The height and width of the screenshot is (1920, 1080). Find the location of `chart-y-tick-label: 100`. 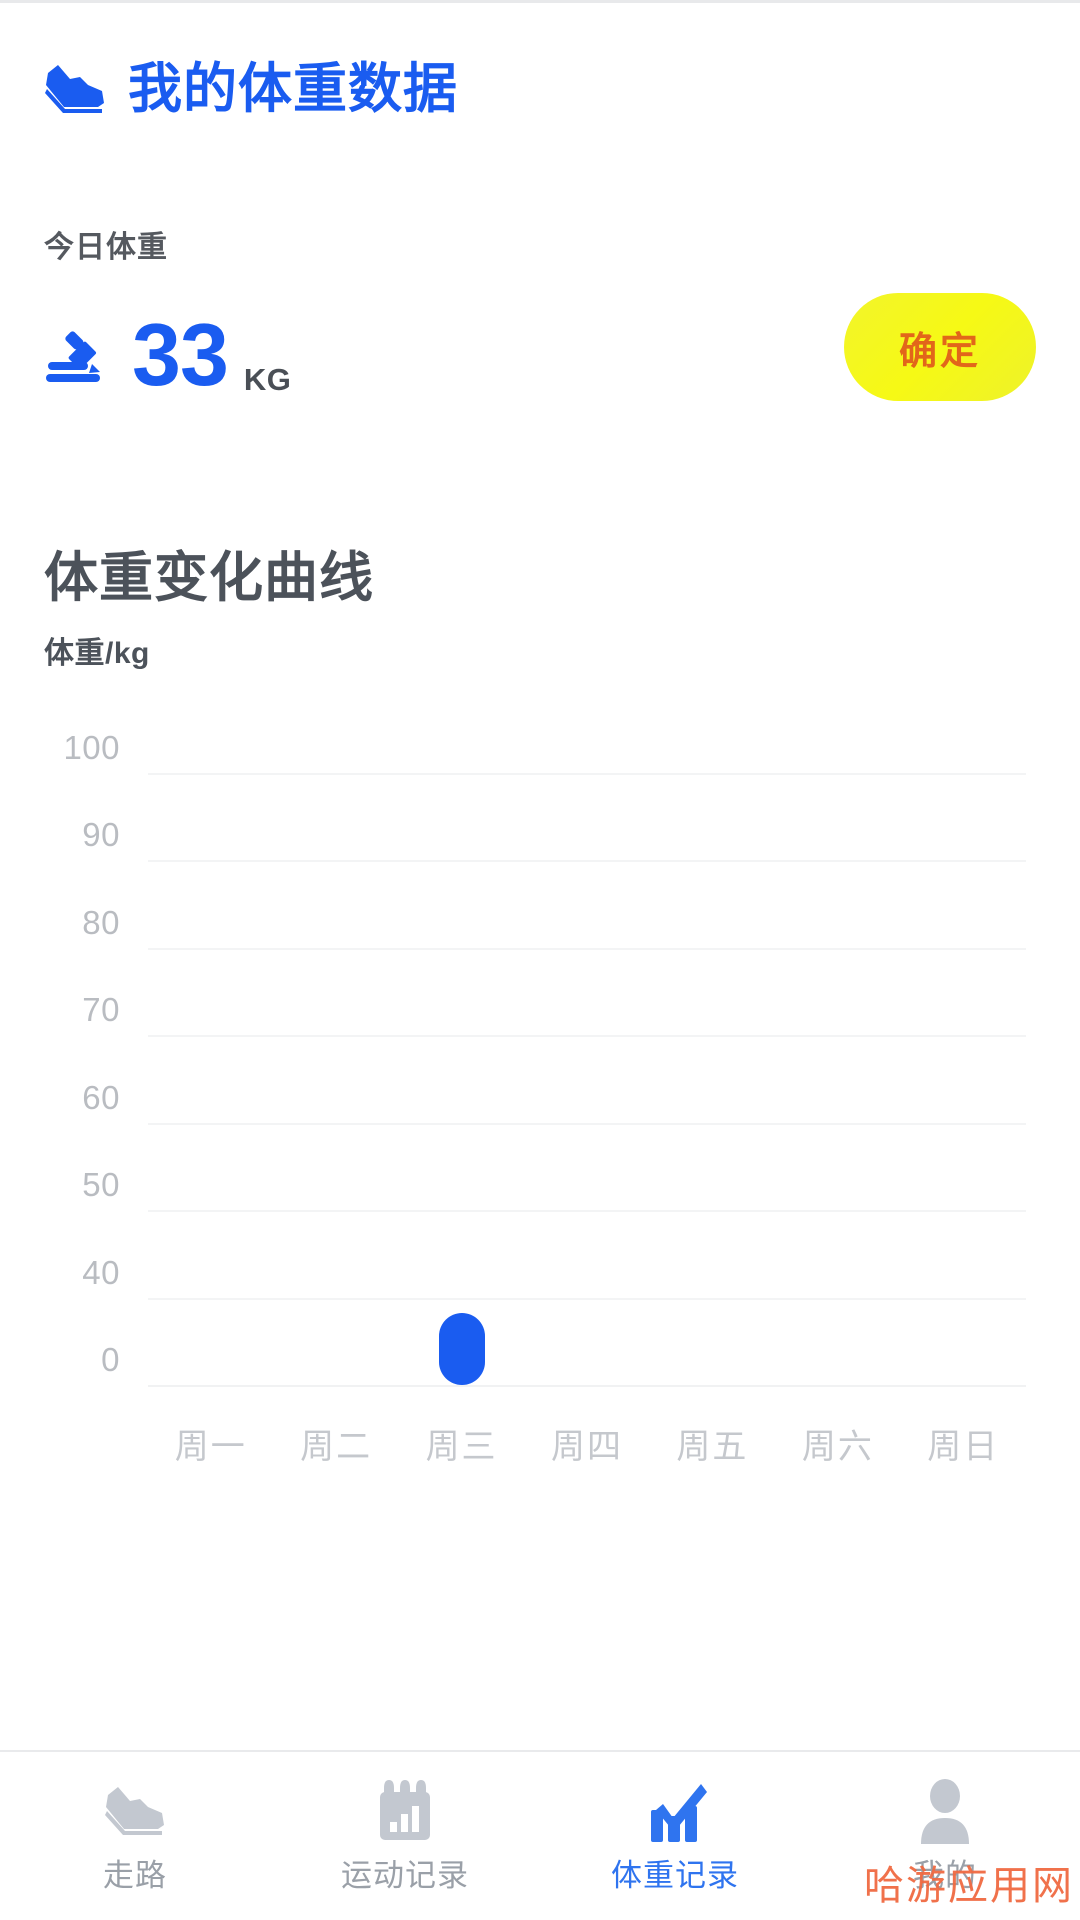

chart-y-tick-label: 100 is located at coordinates (91, 747).